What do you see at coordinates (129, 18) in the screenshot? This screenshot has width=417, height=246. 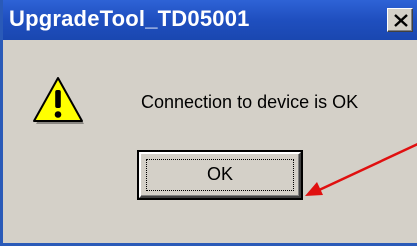 I see `window-title: UpgradeTool_TD05001` at bounding box center [129, 18].